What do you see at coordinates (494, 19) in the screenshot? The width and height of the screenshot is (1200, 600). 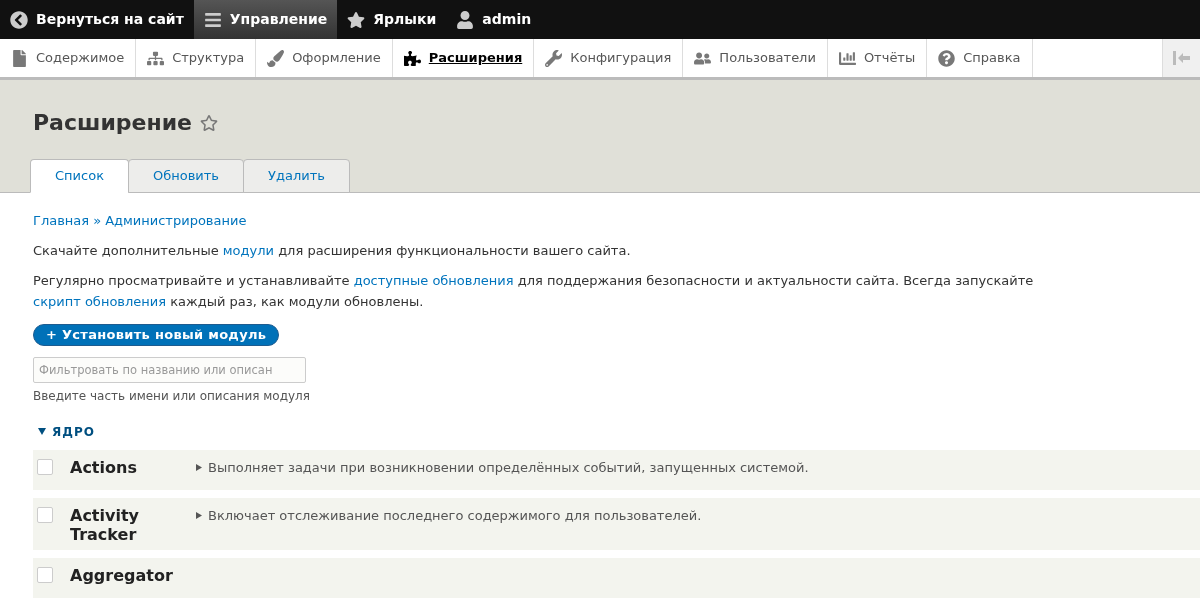 I see `toolbar-link: admin` at bounding box center [494, 19].